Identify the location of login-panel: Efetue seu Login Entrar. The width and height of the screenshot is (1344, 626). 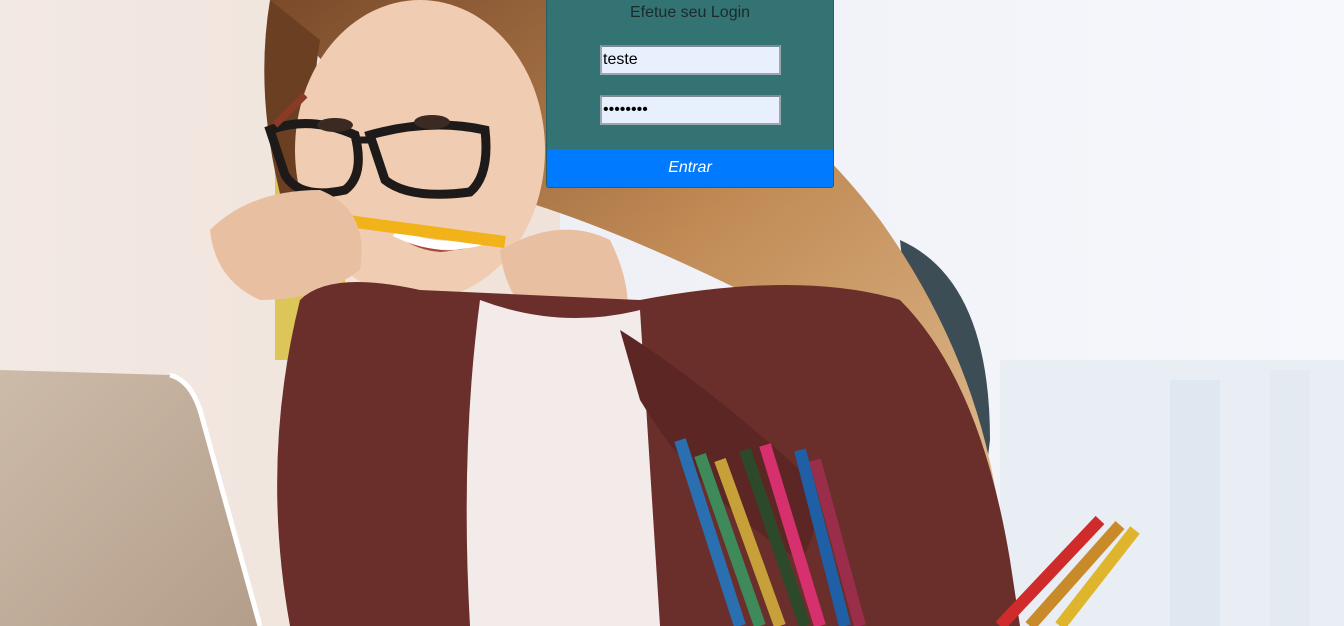
(690, 94).